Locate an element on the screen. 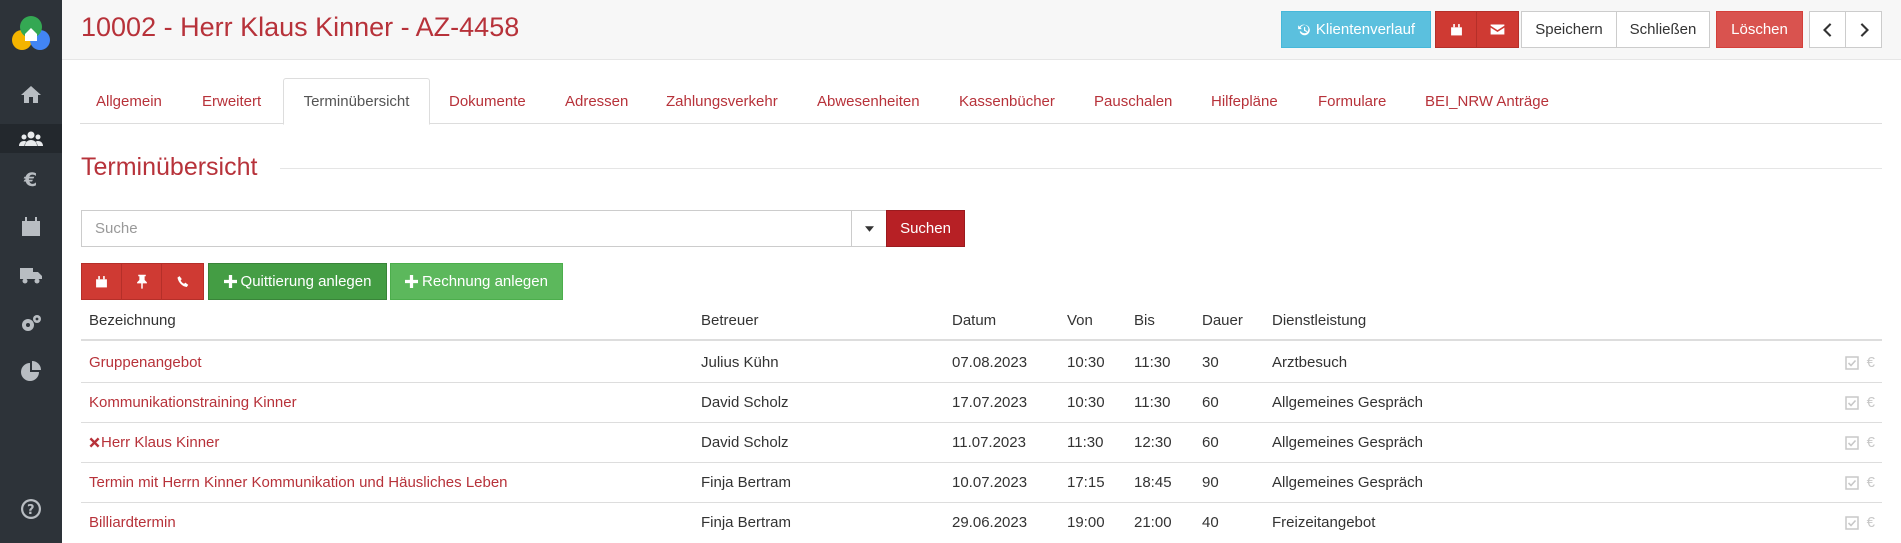  appointment-link: Herr Klaus Kinner is located at coordinates (154, 442).